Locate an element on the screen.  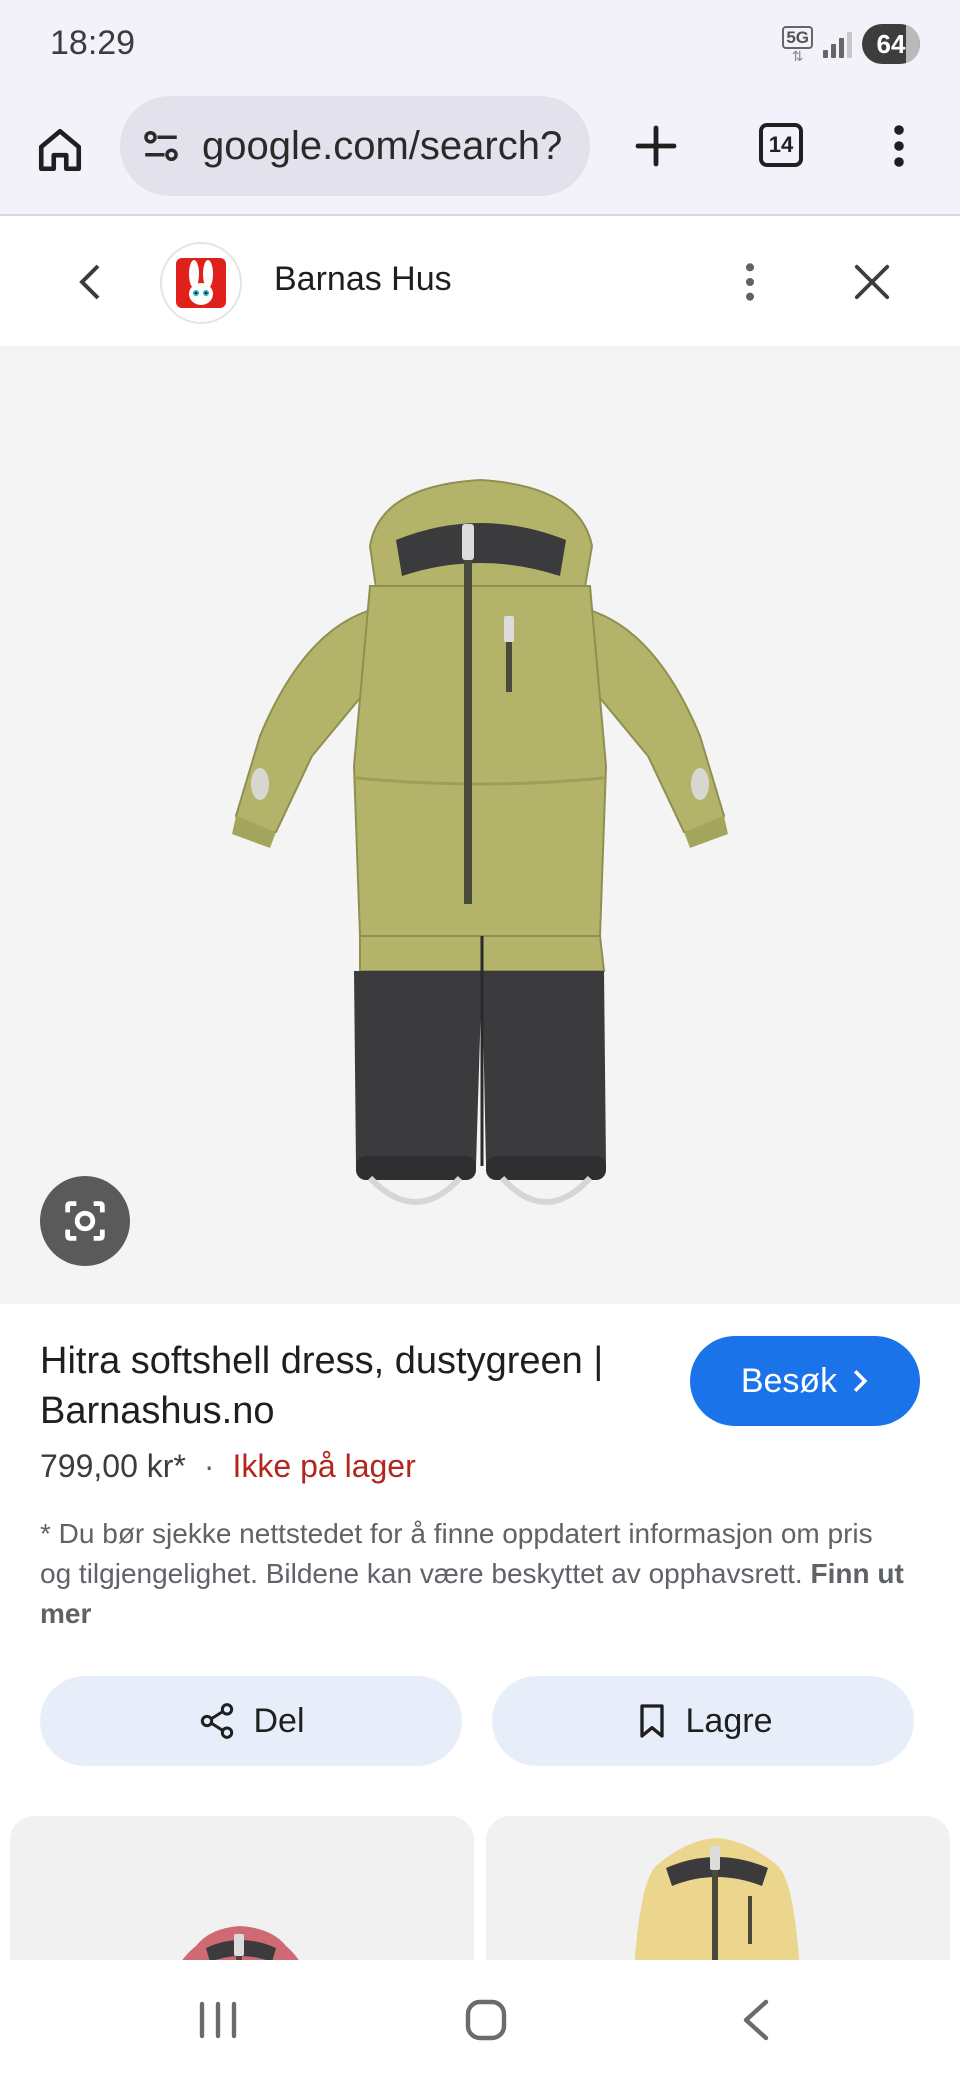
result-sheet-header: Barnas Hus is located at coordinates (480, 282).